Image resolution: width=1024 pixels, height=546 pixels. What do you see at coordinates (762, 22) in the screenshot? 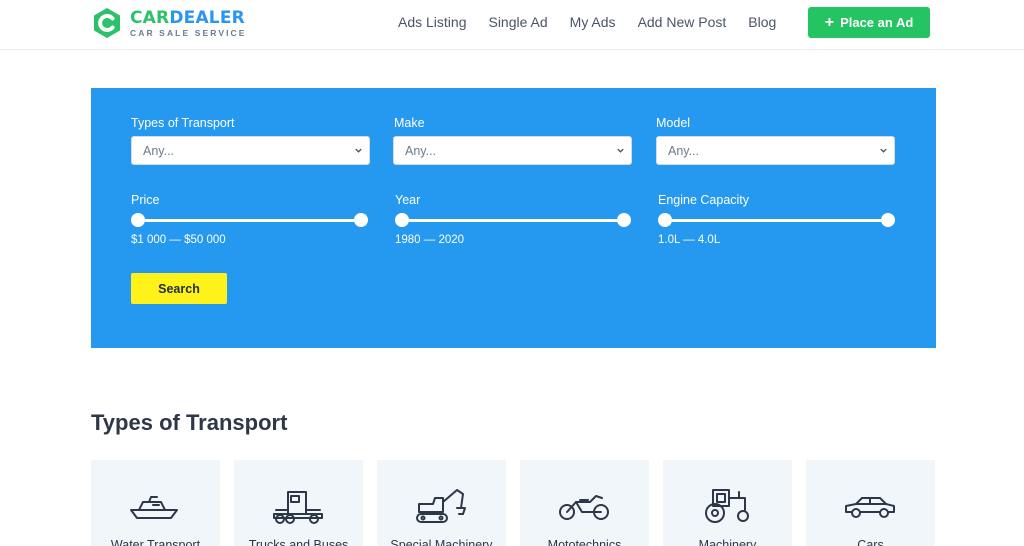
I see `nav-blog: Blog` at bounding box center [762, 22].